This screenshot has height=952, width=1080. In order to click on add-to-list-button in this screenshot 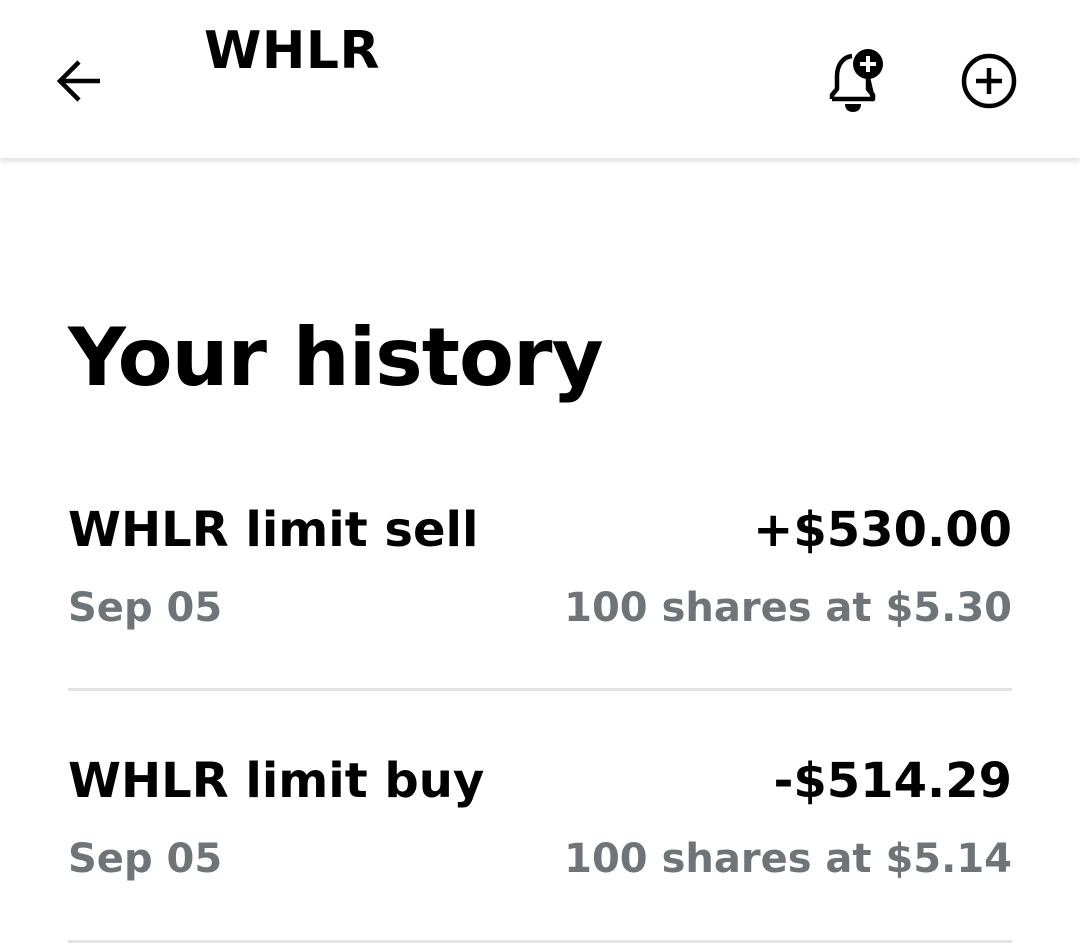, I will do `click(989, 81)`.